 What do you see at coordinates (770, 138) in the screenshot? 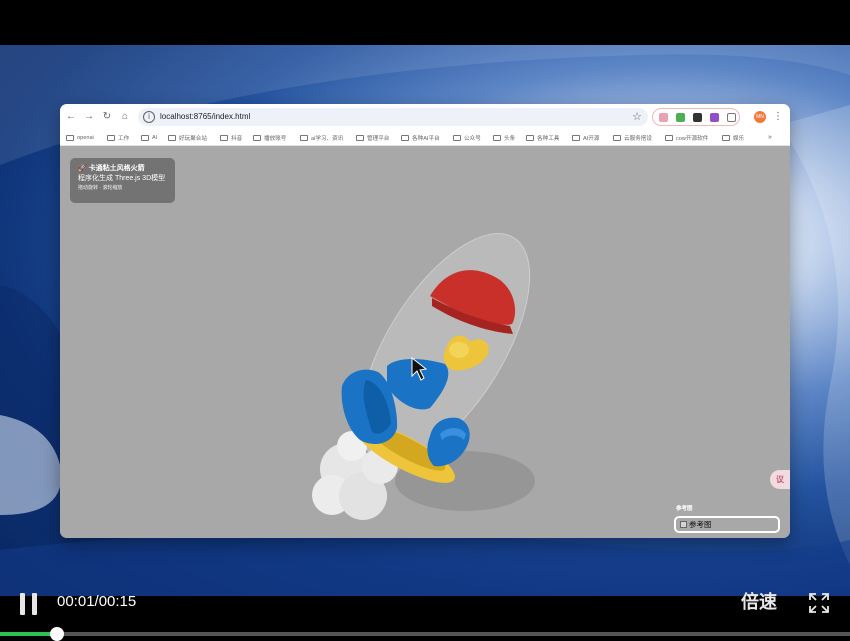
I see `bookmarks-overflow-button: »` at bounding box center [770, 138].